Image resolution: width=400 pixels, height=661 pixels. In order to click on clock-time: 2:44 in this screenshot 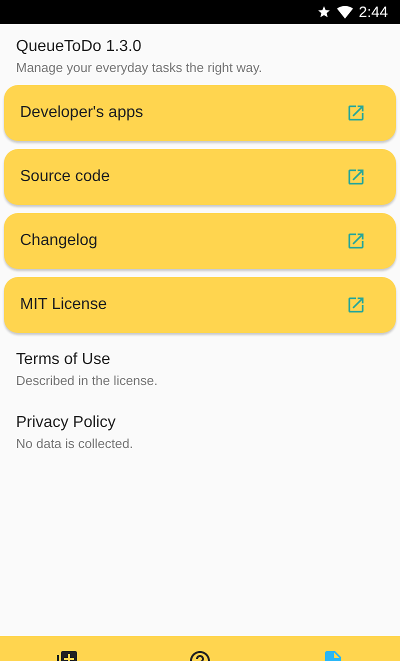, I will do `click(373, 12)`.